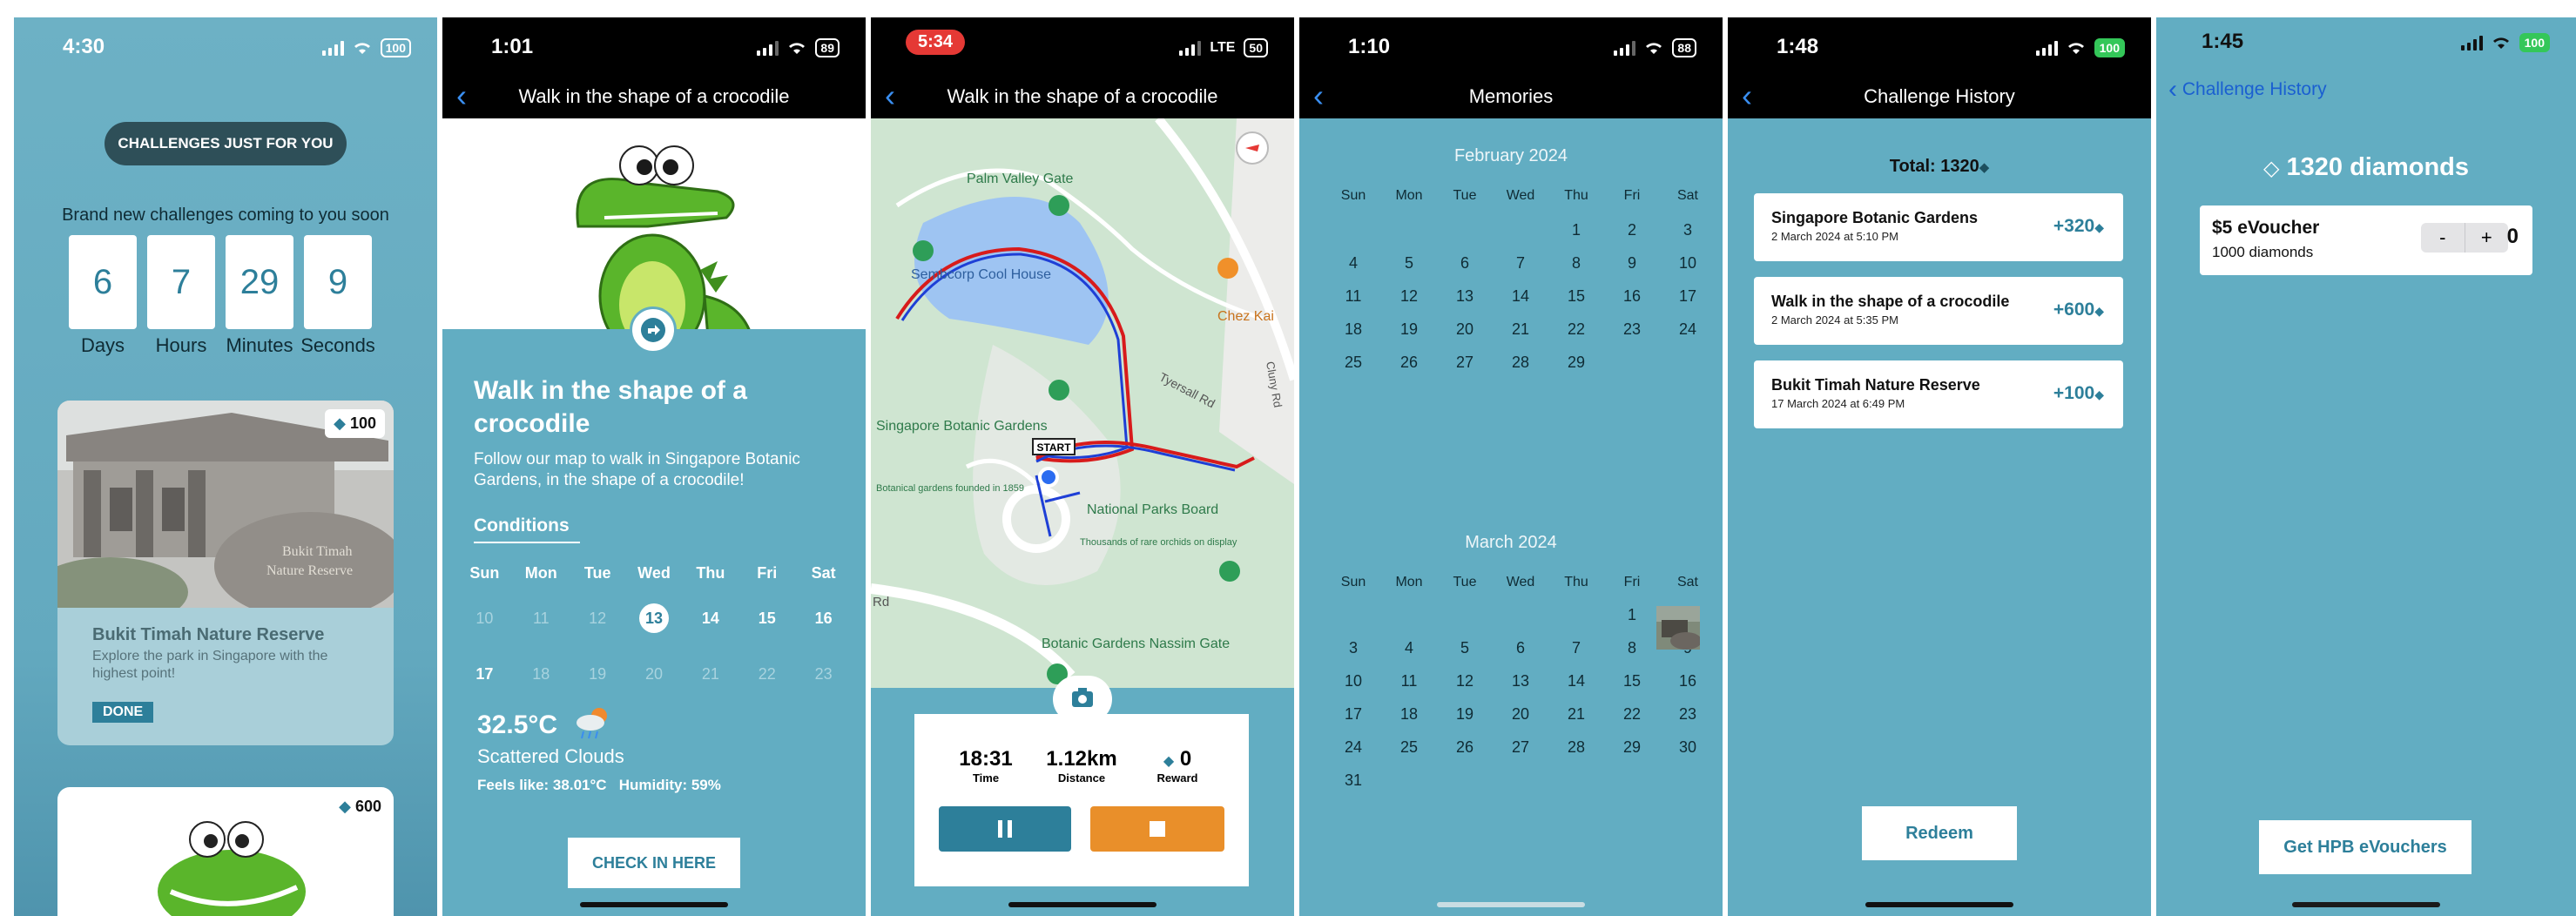 The height and width of the screenshot is (916, 2576). Describe the element at coordinates (654, 863) in the screenshot. I see `check-in-button: CHECK IN HERE` at that location.